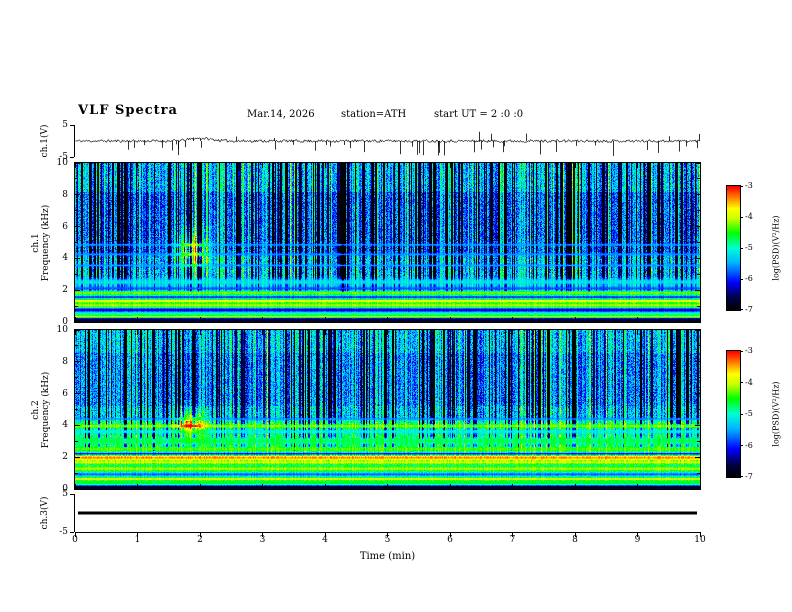 The height and width of the screenshot is (612, 792). What do you see at coordinates (46, 242) in the screenshot?
I see `ch1-spec-y-axis-label-line: Frequency (kHz)` at bounding box center [46, 242].